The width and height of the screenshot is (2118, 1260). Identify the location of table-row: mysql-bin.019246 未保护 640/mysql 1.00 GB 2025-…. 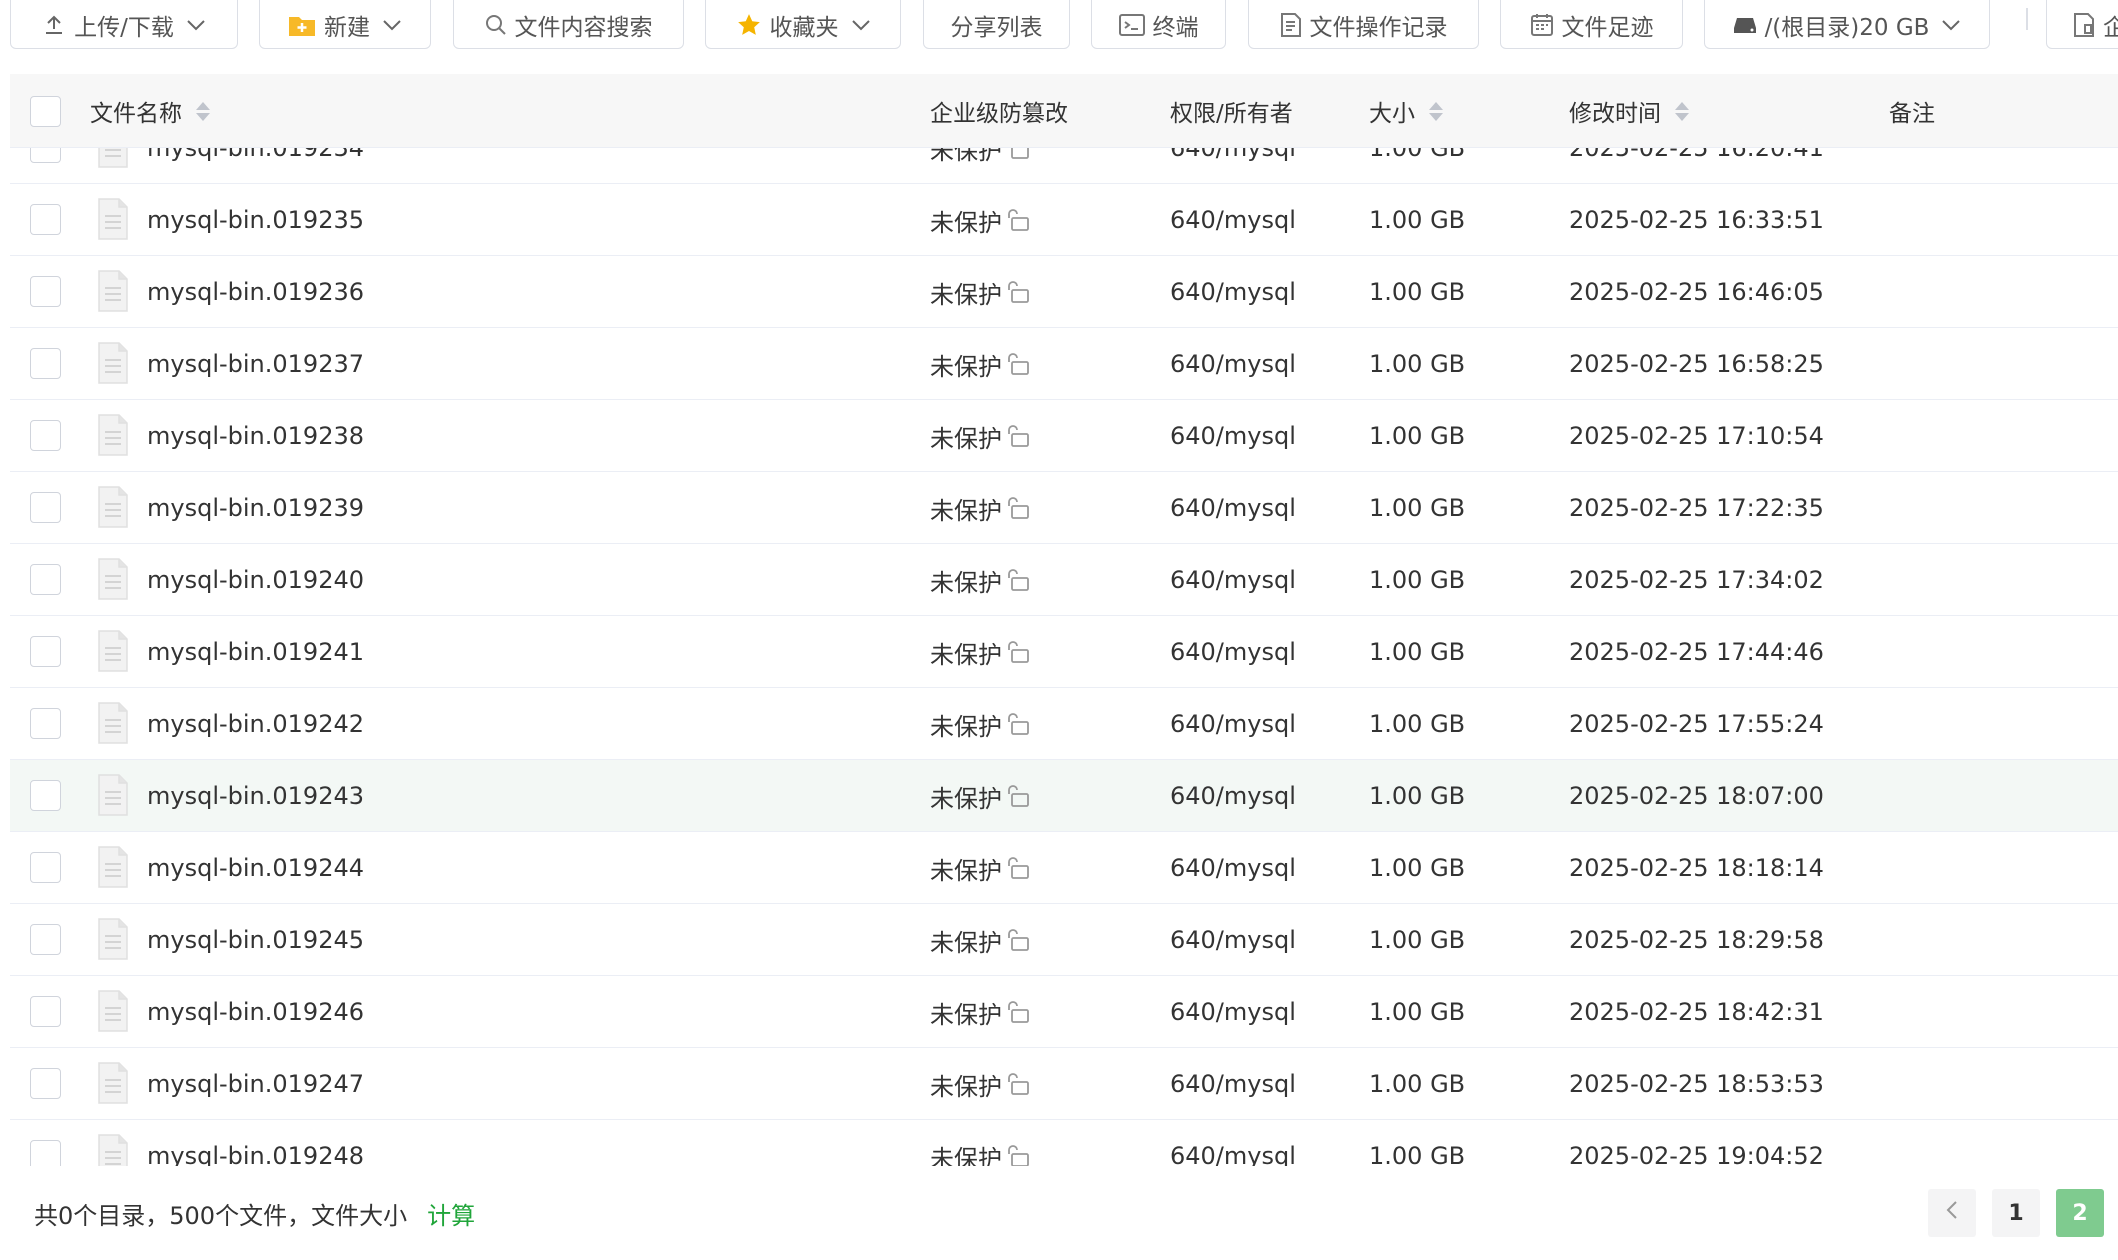
(1064, 1012).